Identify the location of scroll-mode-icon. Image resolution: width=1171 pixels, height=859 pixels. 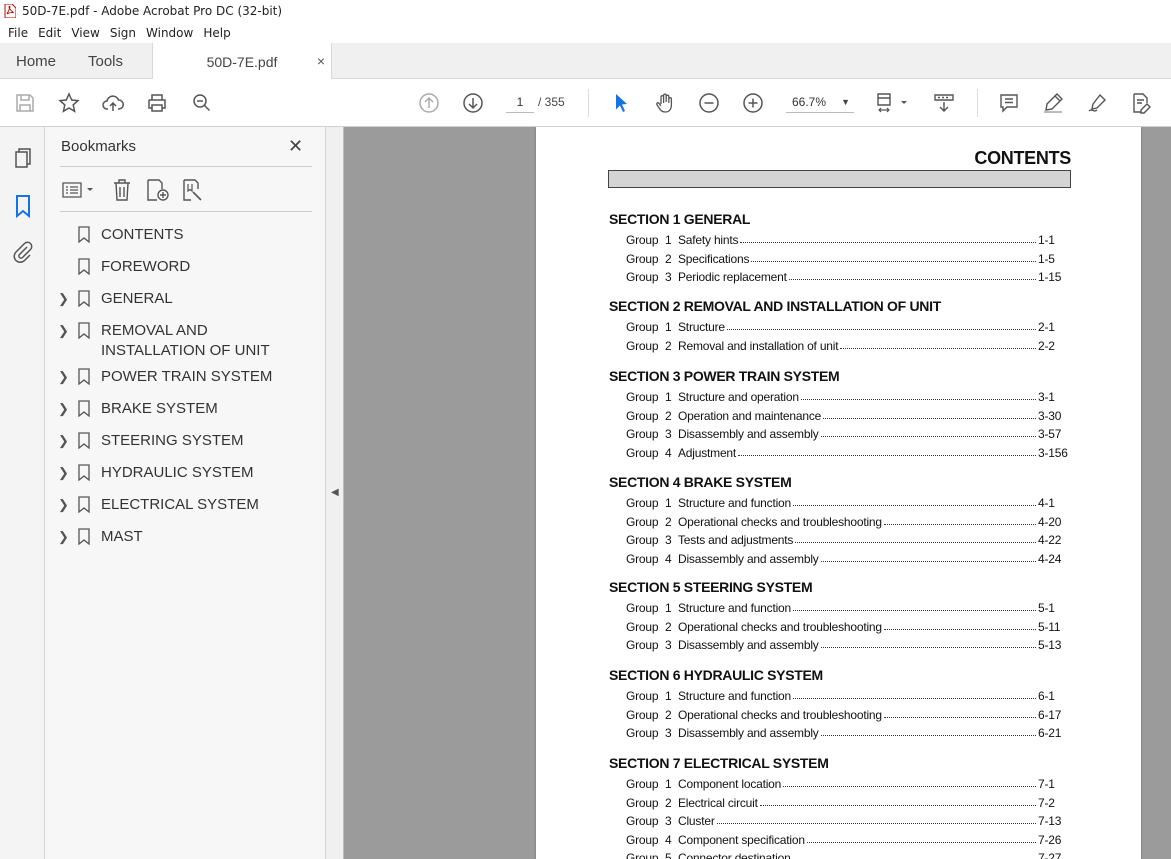
(944, 103).